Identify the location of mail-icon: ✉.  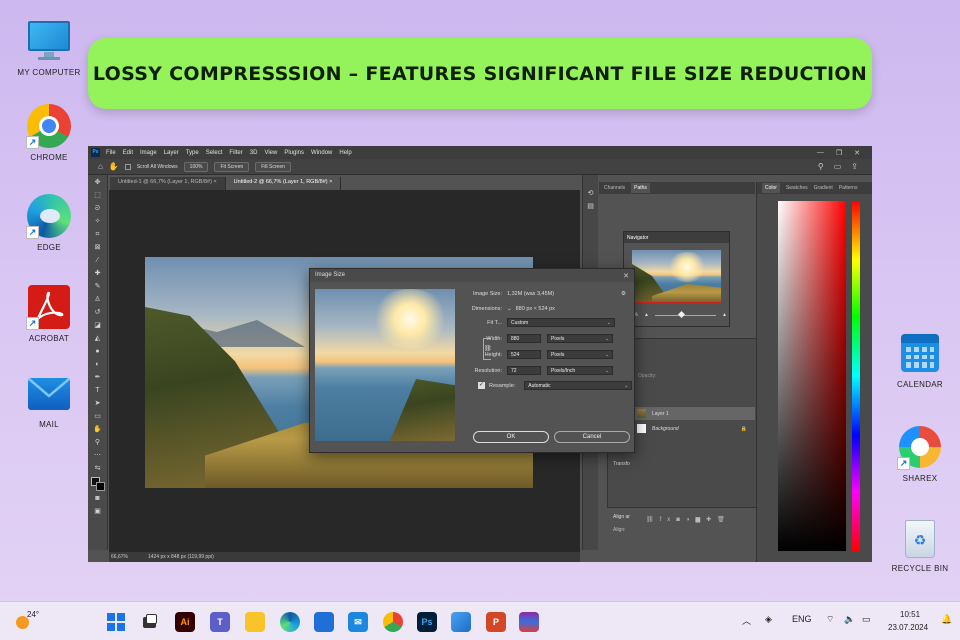
(358, 622).